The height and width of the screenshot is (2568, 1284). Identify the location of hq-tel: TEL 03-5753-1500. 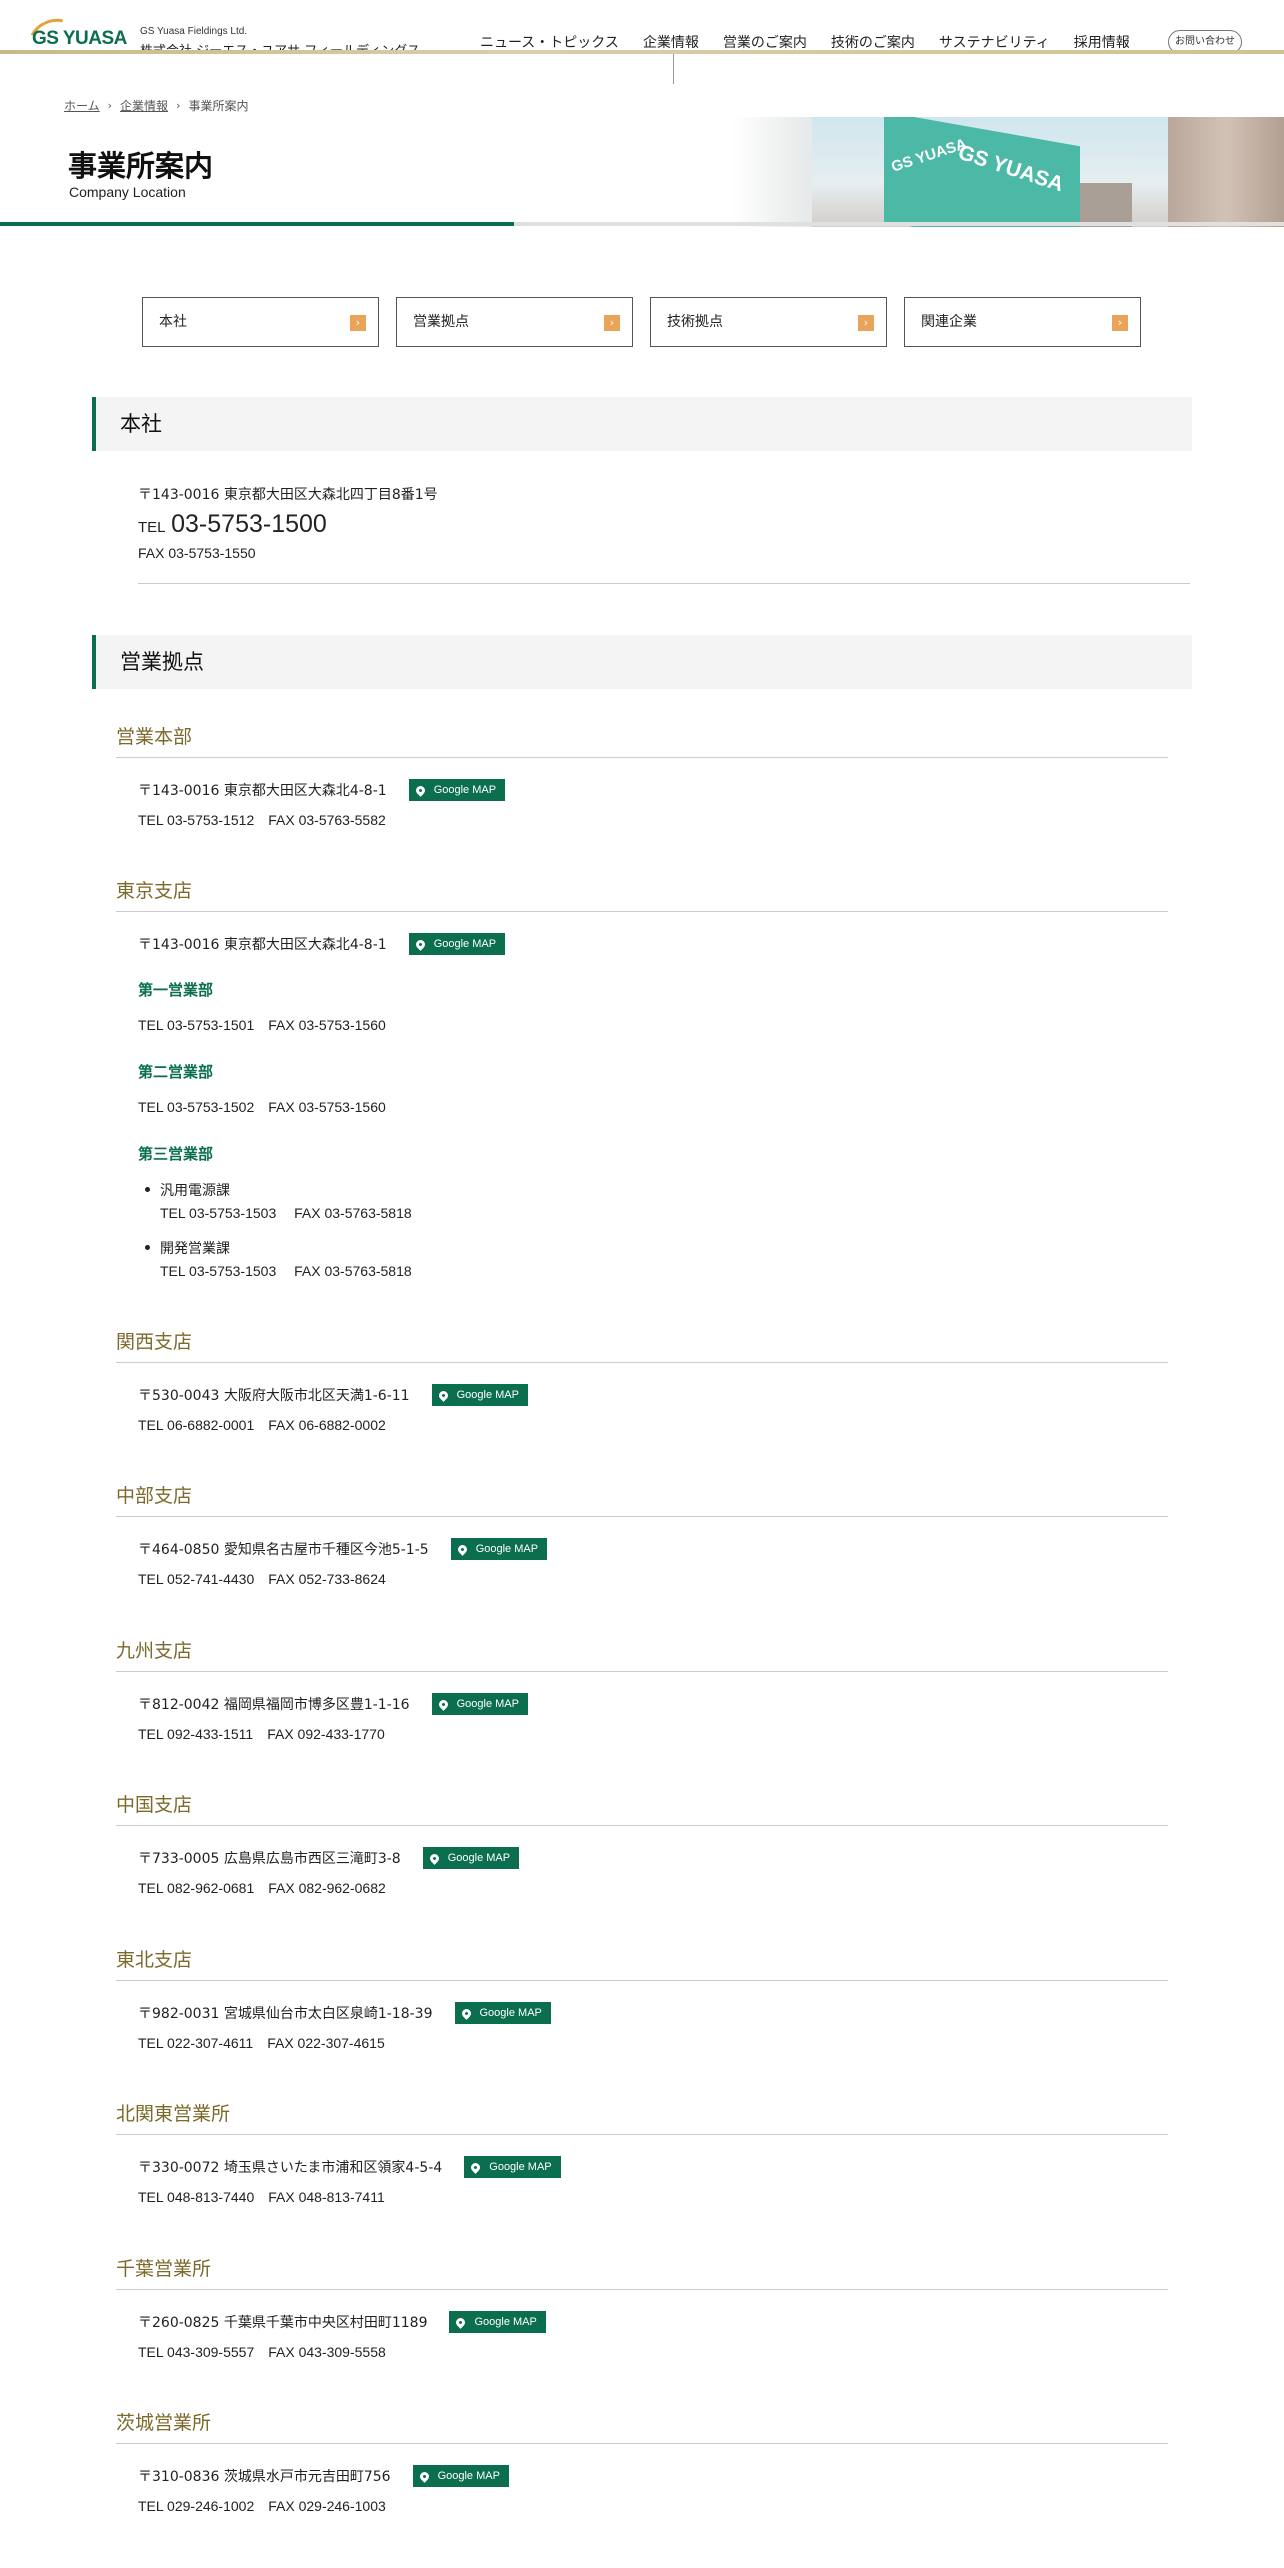
(664, 524).